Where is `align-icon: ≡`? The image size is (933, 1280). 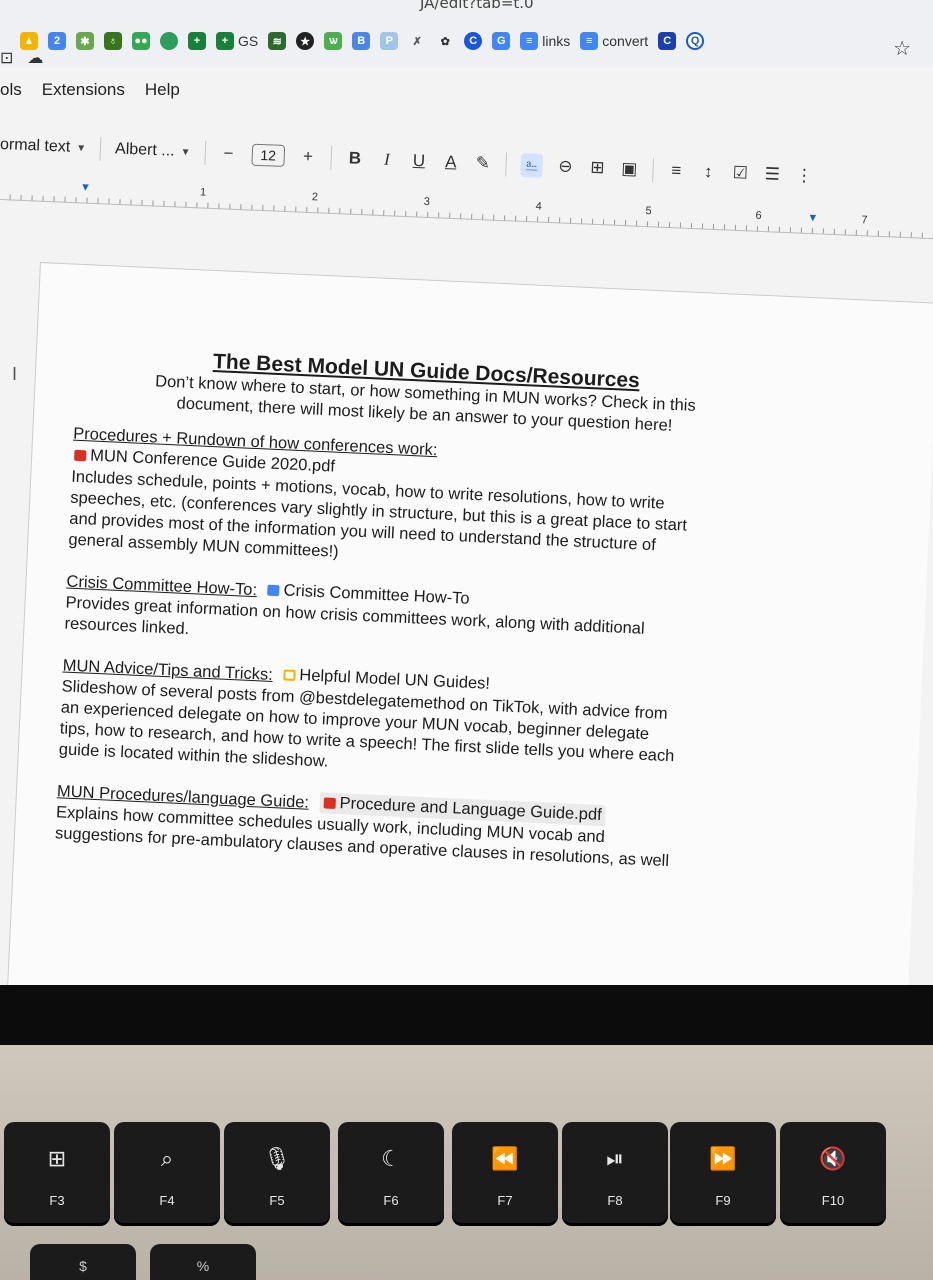 align-icon: ≡ is located at coordinates (676, 171).